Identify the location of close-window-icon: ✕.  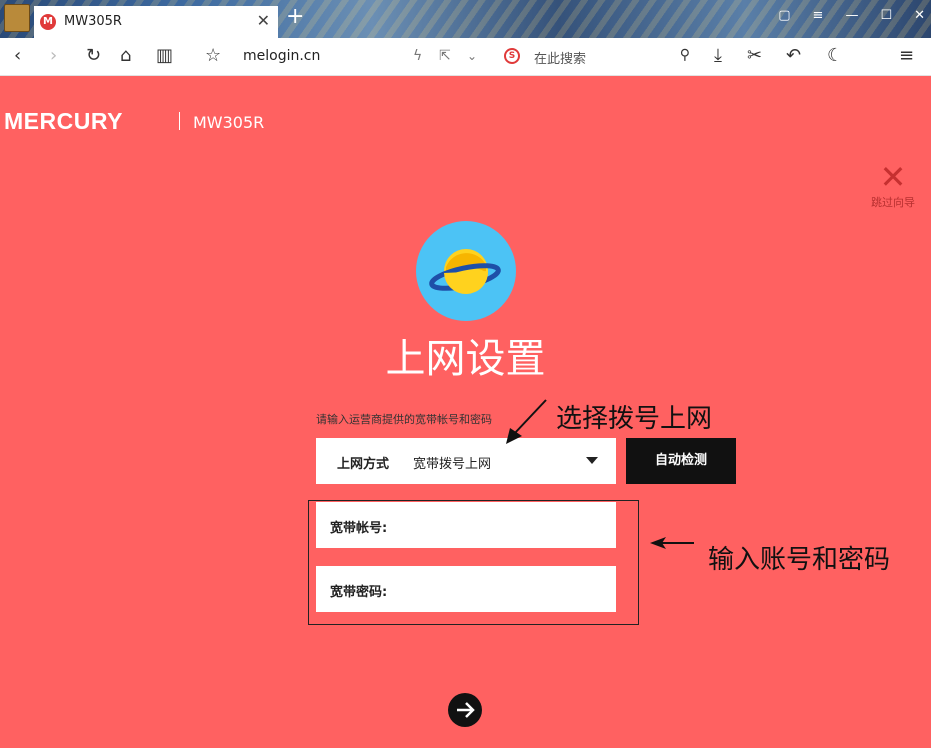
(919, 15).